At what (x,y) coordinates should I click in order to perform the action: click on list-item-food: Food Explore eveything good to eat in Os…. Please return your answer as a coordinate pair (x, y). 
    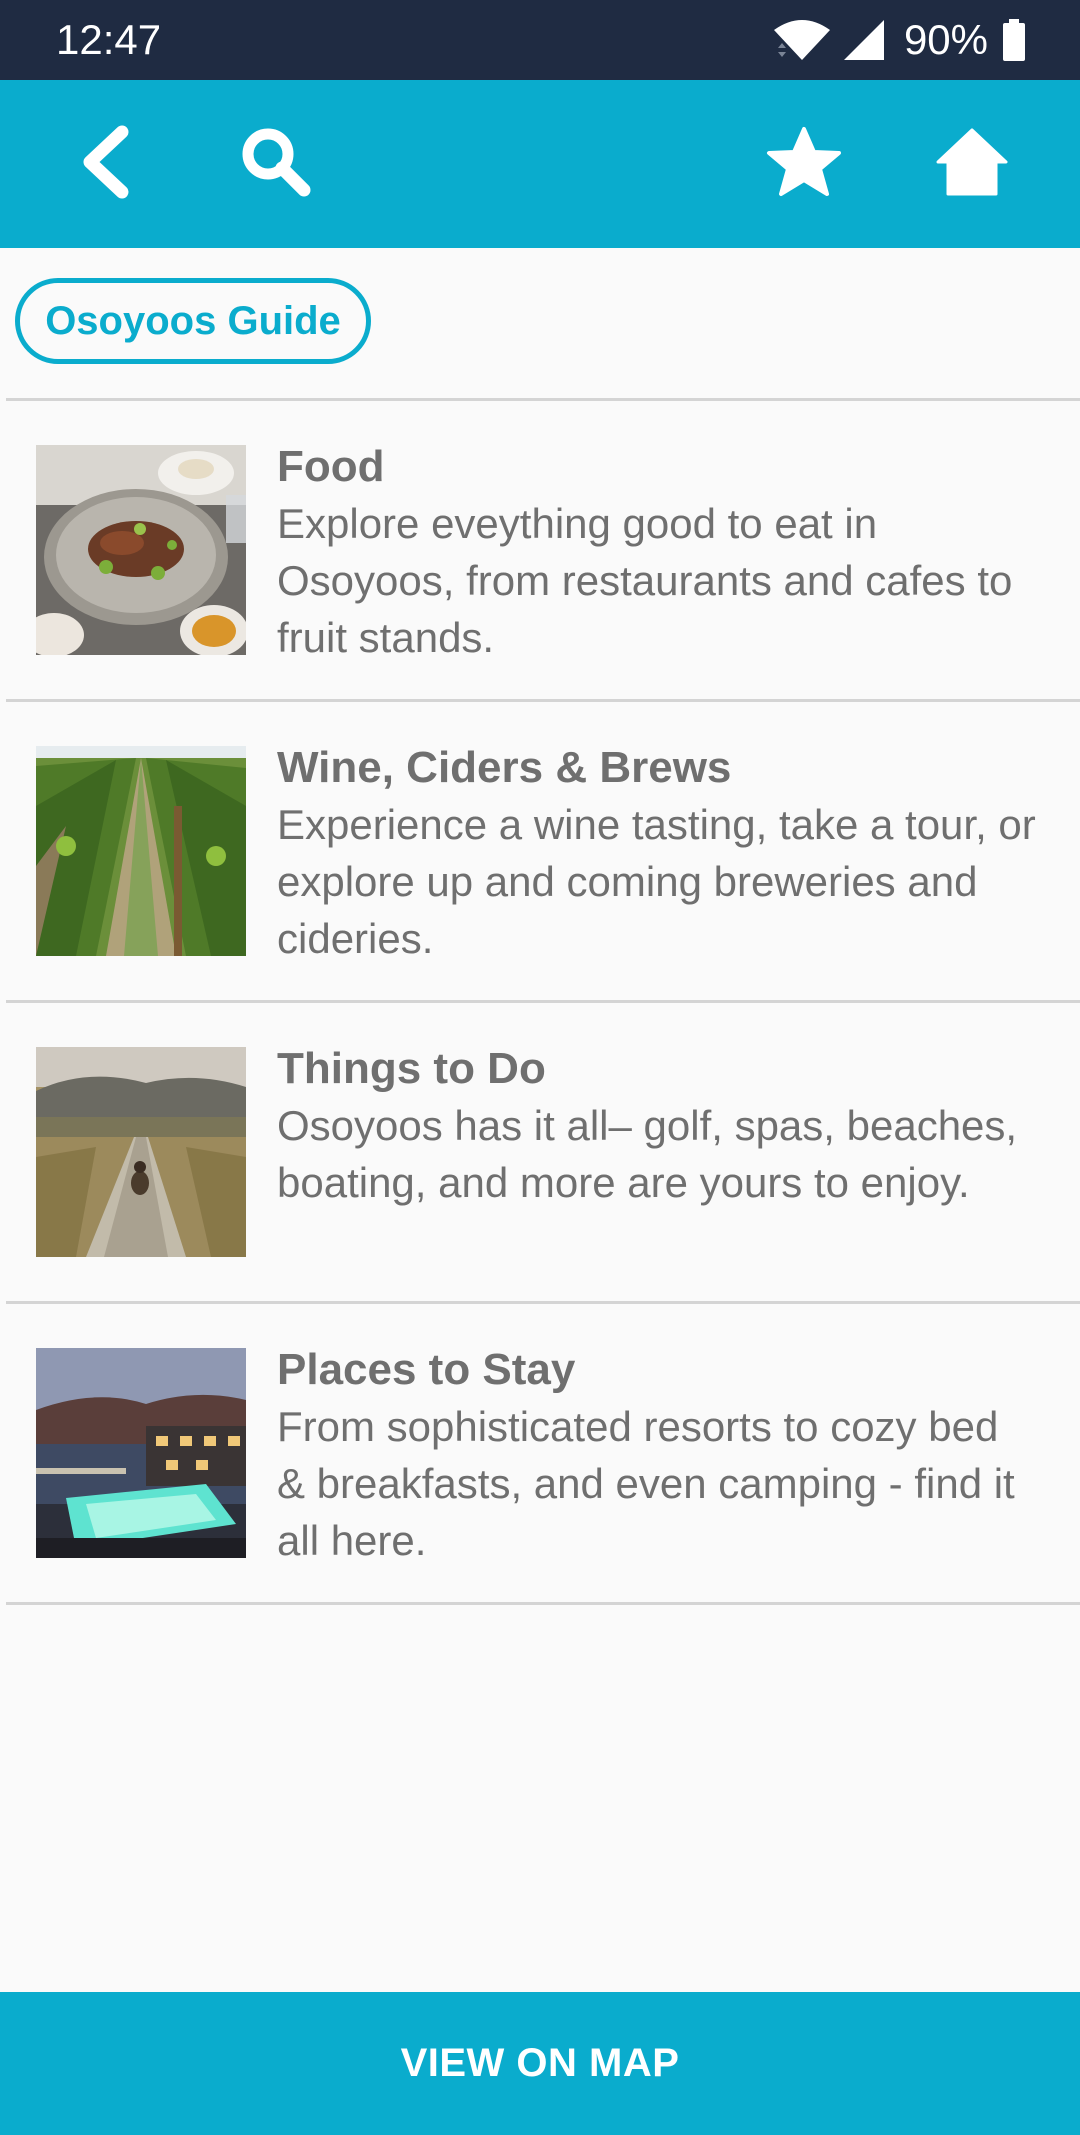
    Looking at the image, I should click on (543, 551).